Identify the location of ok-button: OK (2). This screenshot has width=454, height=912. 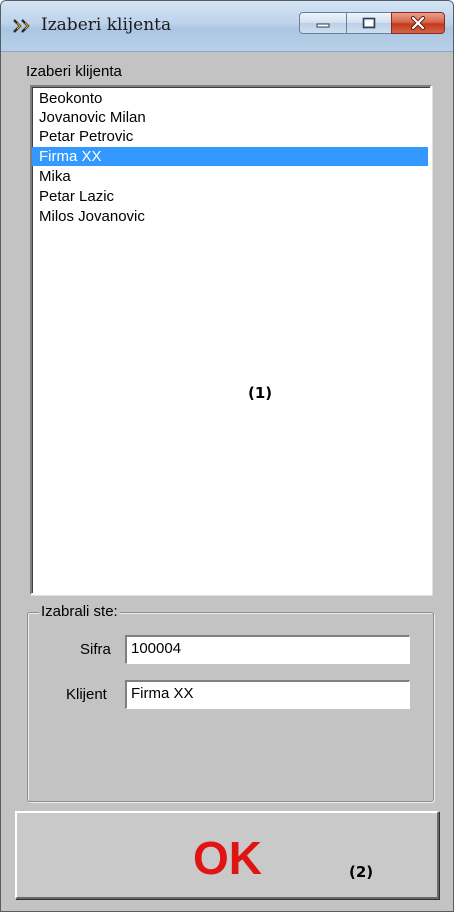
(227, 855).